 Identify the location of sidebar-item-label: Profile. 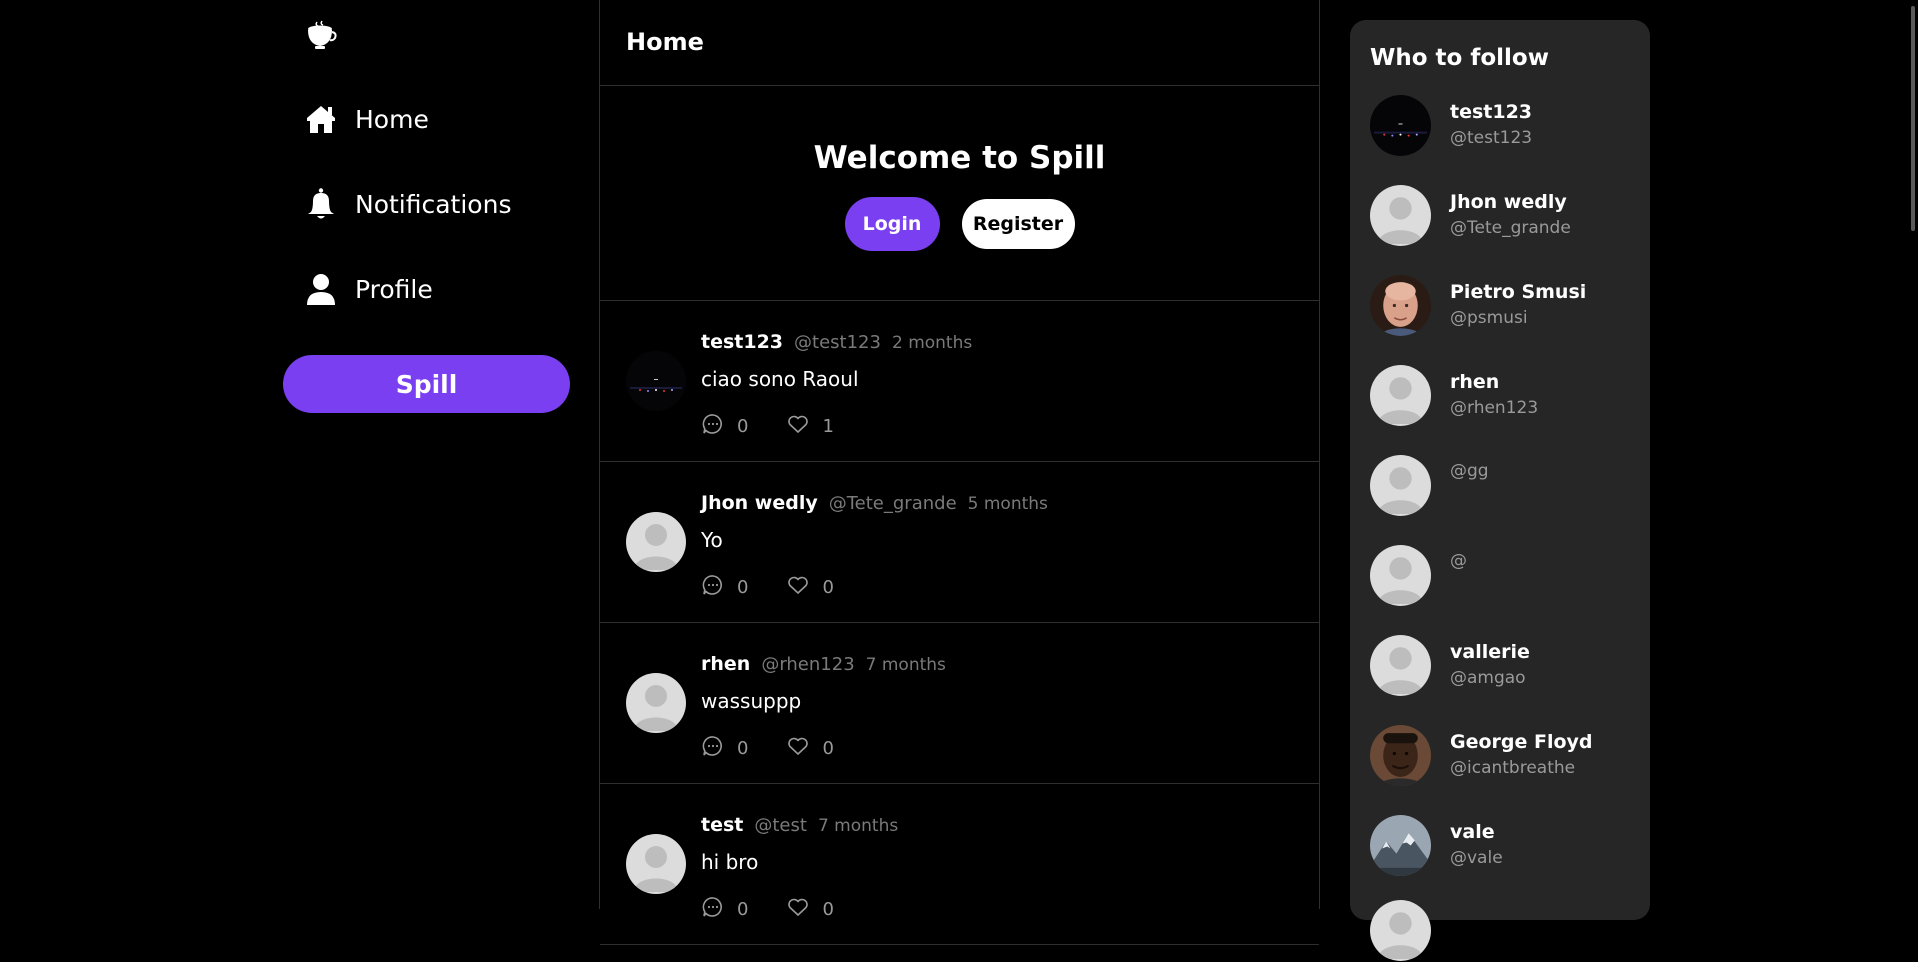
(394, 289).